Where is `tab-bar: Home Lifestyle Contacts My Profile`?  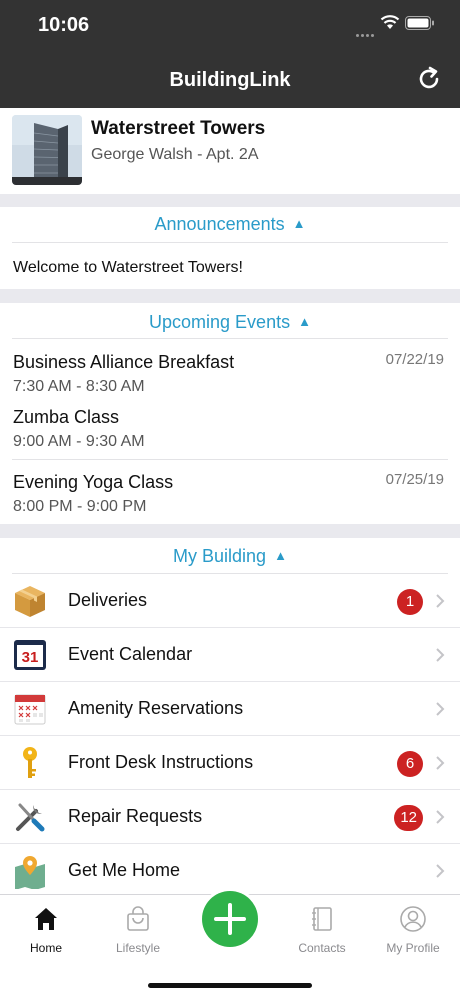
tab-bar: Home Lifestyle Contacts My Profile is located at coordinates (230, 943).